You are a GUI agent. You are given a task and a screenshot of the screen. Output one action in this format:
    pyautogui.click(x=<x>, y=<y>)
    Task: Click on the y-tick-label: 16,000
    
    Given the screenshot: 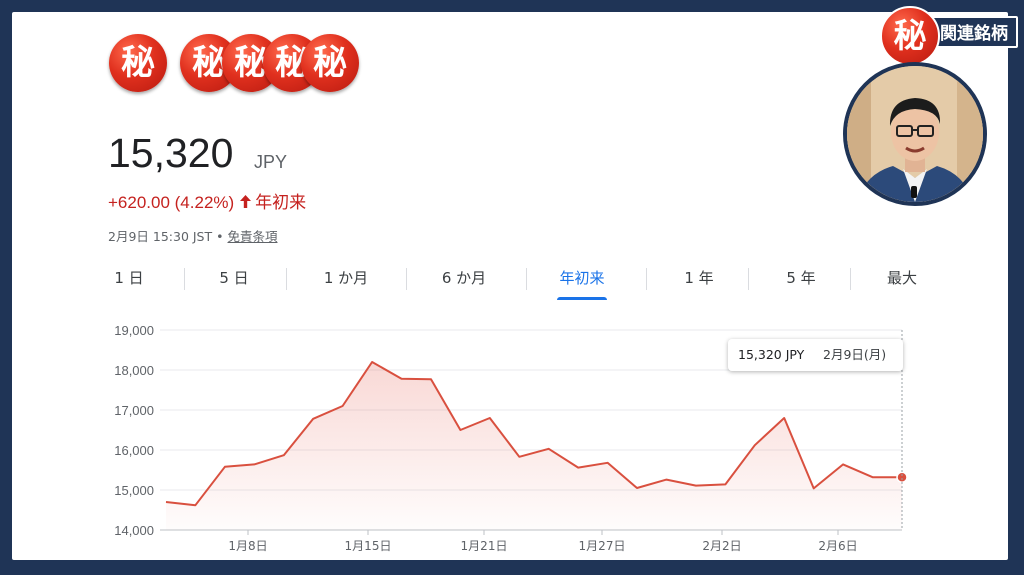 What is the action you would take?
    pyautogui.click(x=134, y=450)
    